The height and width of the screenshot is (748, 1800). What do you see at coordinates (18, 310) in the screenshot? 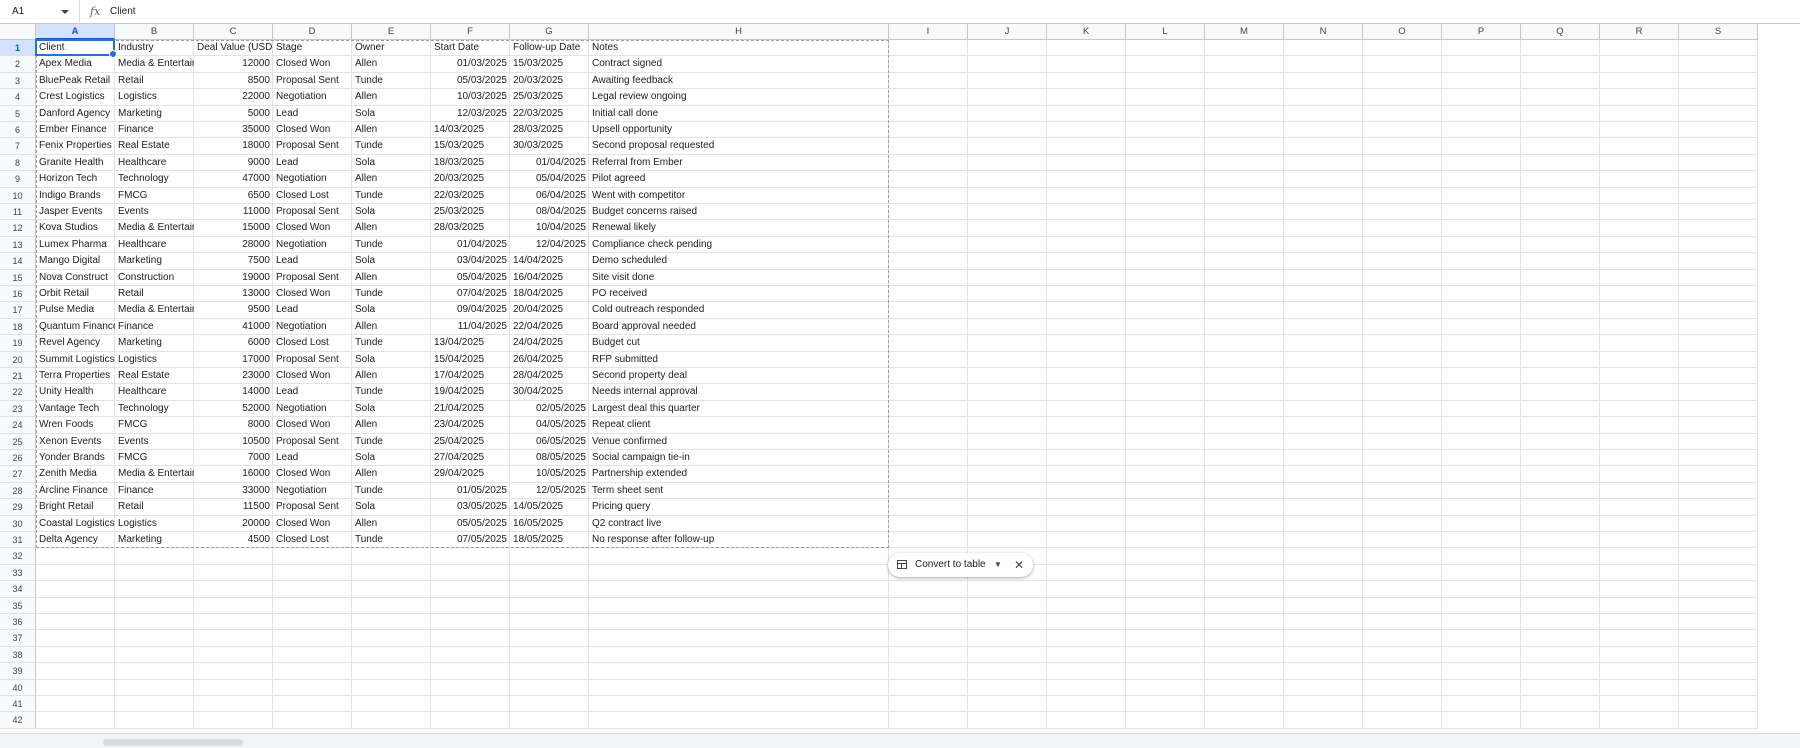
I see `row-header-17: 17` at bounding box center [18, 310].